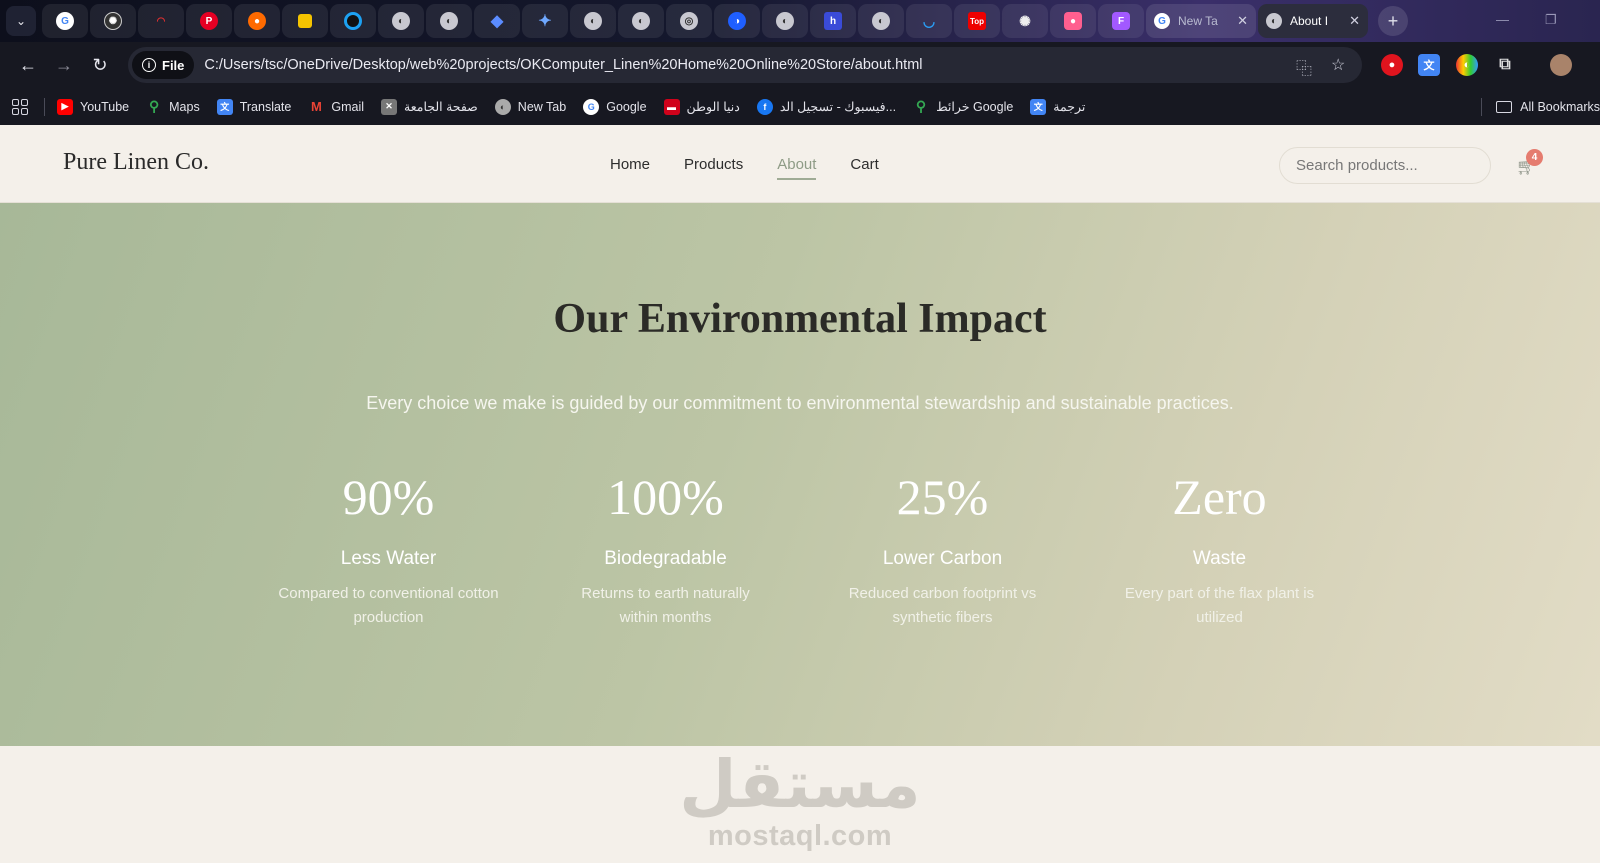 This screenshot has width=1600, height=863. Describe the element at coordinates (1534, 157) in the screenshot. I see `cart-count-badge: 4` at that location.